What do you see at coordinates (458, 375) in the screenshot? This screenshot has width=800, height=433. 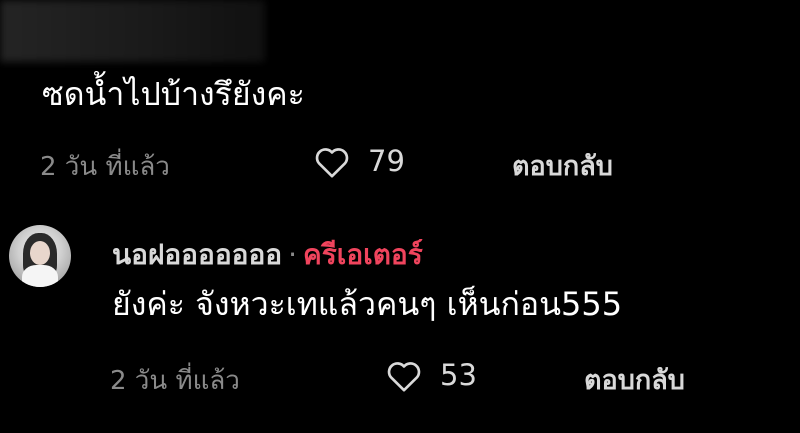 I see `reply-like-count: 53` at bounding box center [458, 375].